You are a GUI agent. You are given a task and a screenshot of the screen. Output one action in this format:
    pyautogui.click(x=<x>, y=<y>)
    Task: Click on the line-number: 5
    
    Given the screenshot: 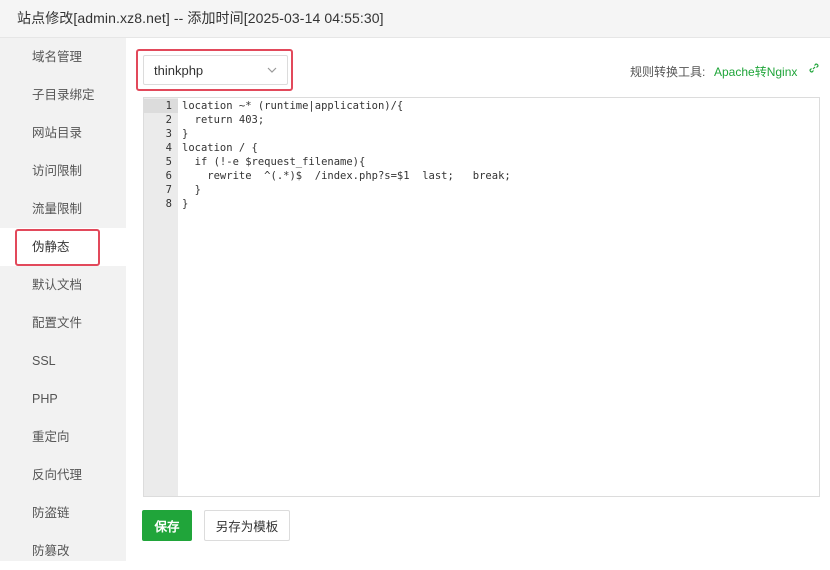 What is the action you would take?
    pyautogui.click(x=168, y=162)
    